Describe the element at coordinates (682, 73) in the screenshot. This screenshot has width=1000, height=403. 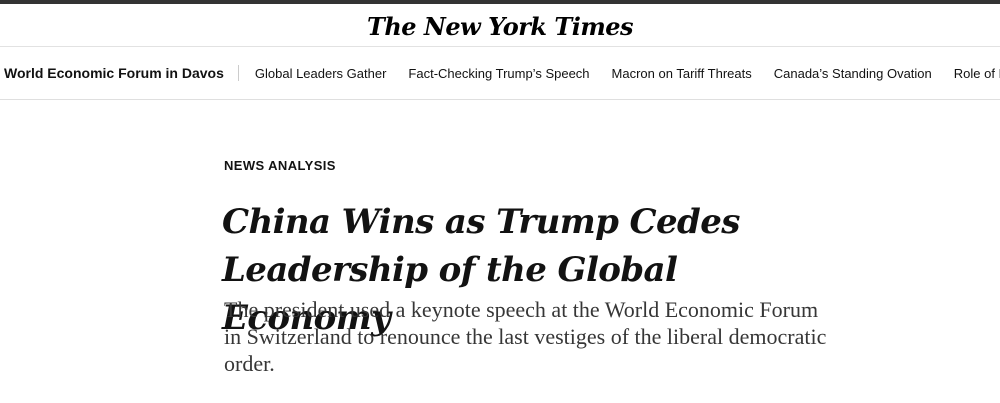
I see `subnav-link-macron: Macron on Tariff Threats` at that location.